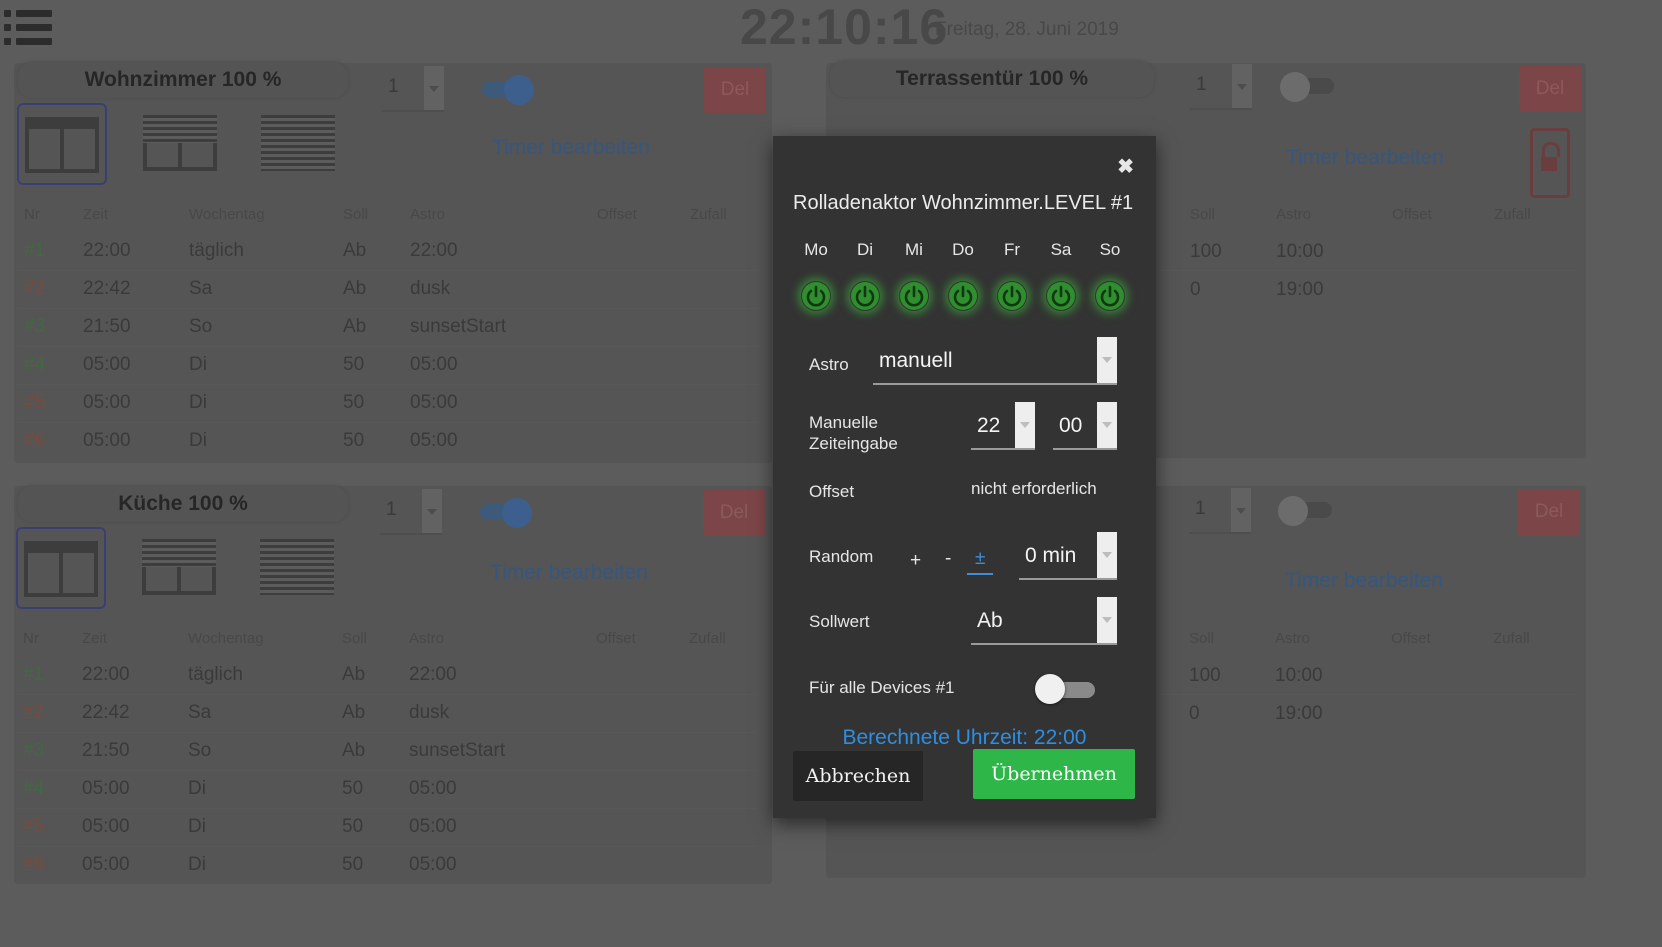  What do you see at coordinates (914, 249) in the screenshot?
I see `day-label: Mi` at bounding box center [914, 249].